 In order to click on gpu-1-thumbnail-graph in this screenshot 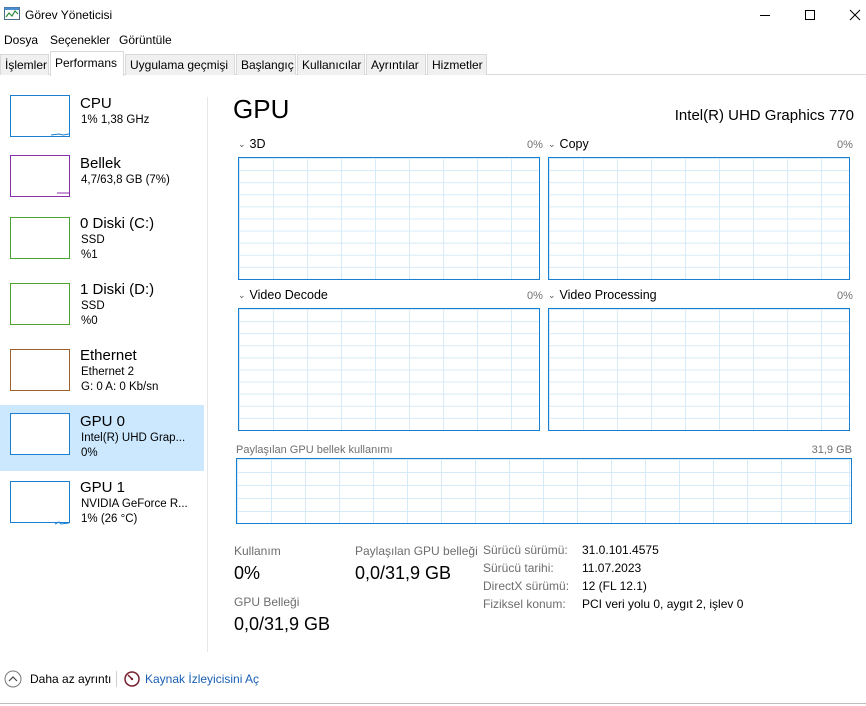, I will do `click(40, 503)`.